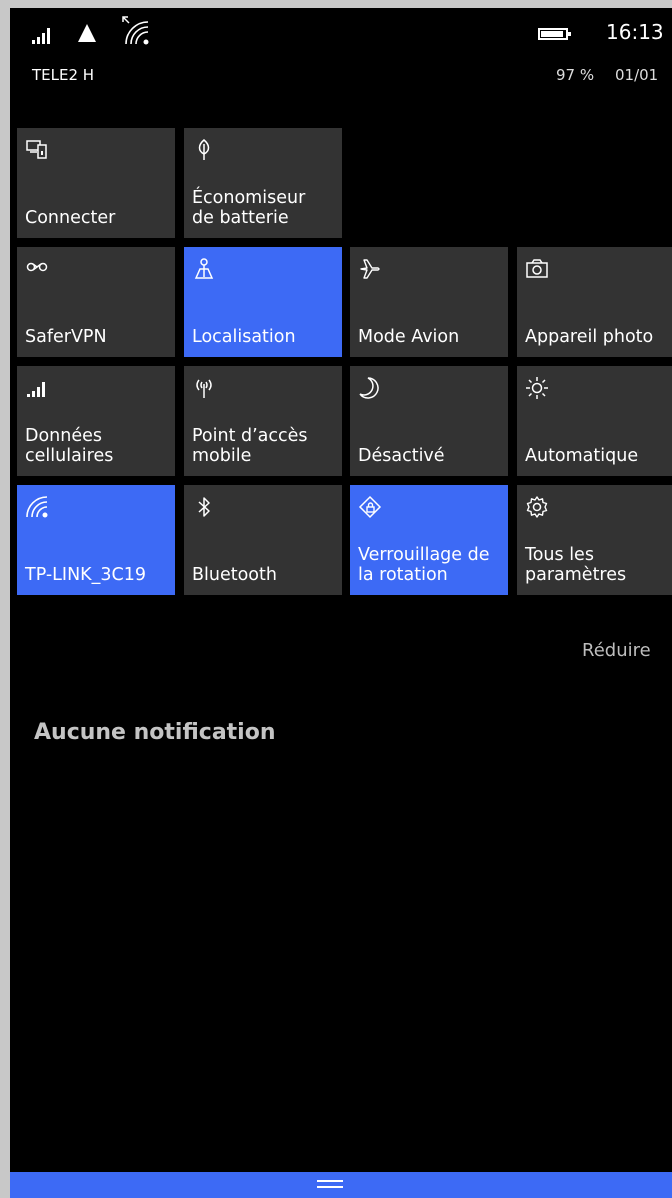 Image resolution: width=672 pixels, height=1198 pixels. I want to click on clock: 16:13, so click(635, 32).